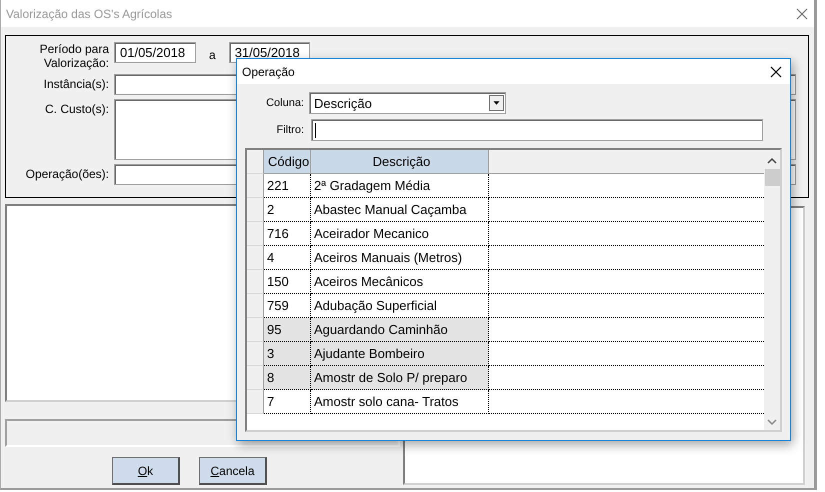  I want to click on row-header, so click(255, 162).